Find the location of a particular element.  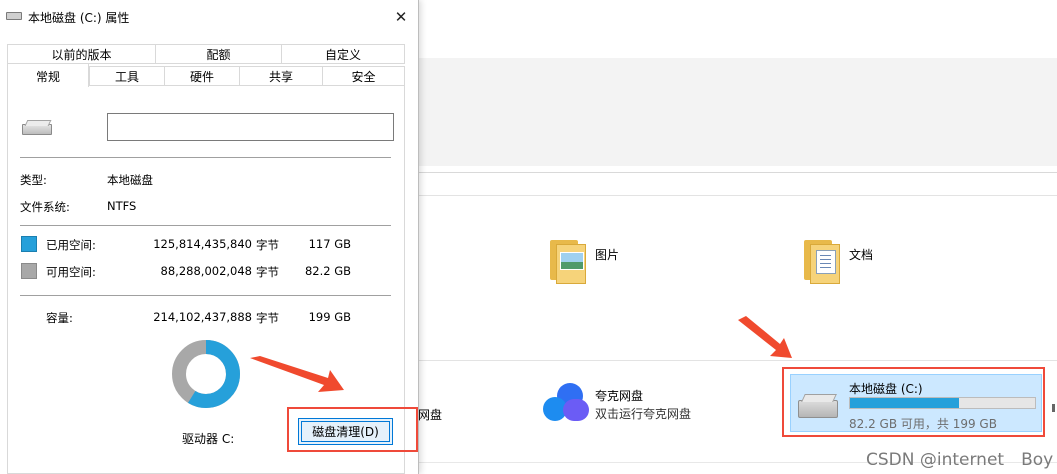

free-space-unit: 字节 is located at coordinates (267, 272).